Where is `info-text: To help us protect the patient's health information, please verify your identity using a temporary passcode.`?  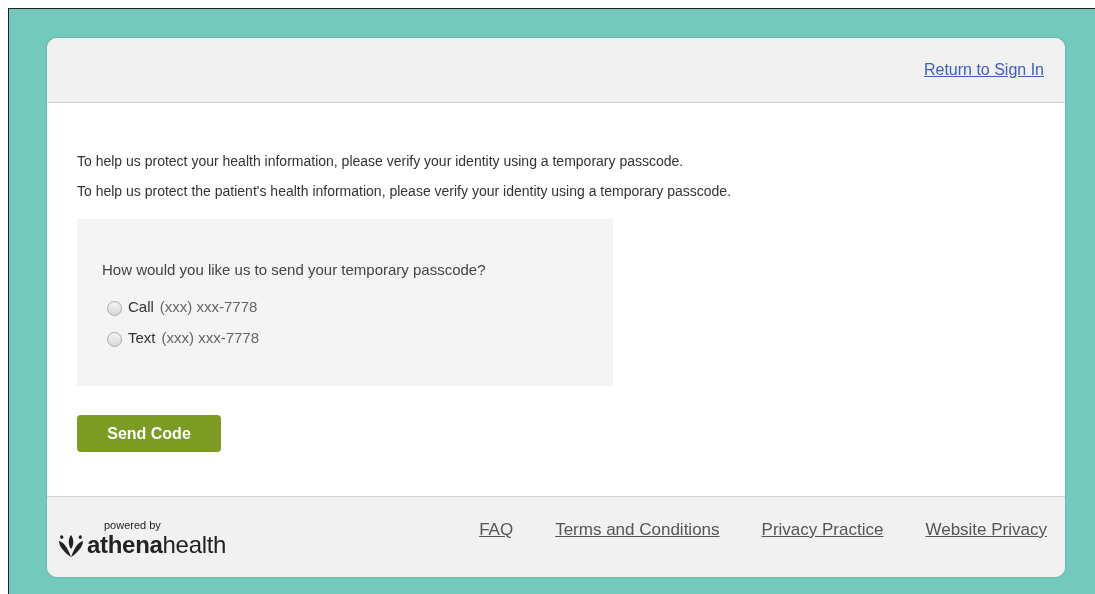 info-text: To help us protect the patient's health information, please verify your identity using a temporary passcode. is located at coordinates (405, 191).